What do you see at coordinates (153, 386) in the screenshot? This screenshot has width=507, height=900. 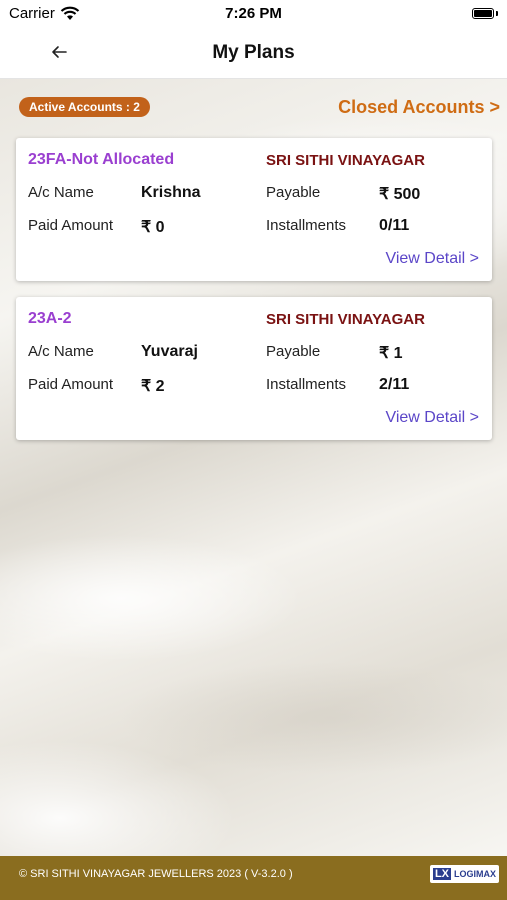 I see `paid-amount-value: ₹ 2` at bounding box center [153, 386].